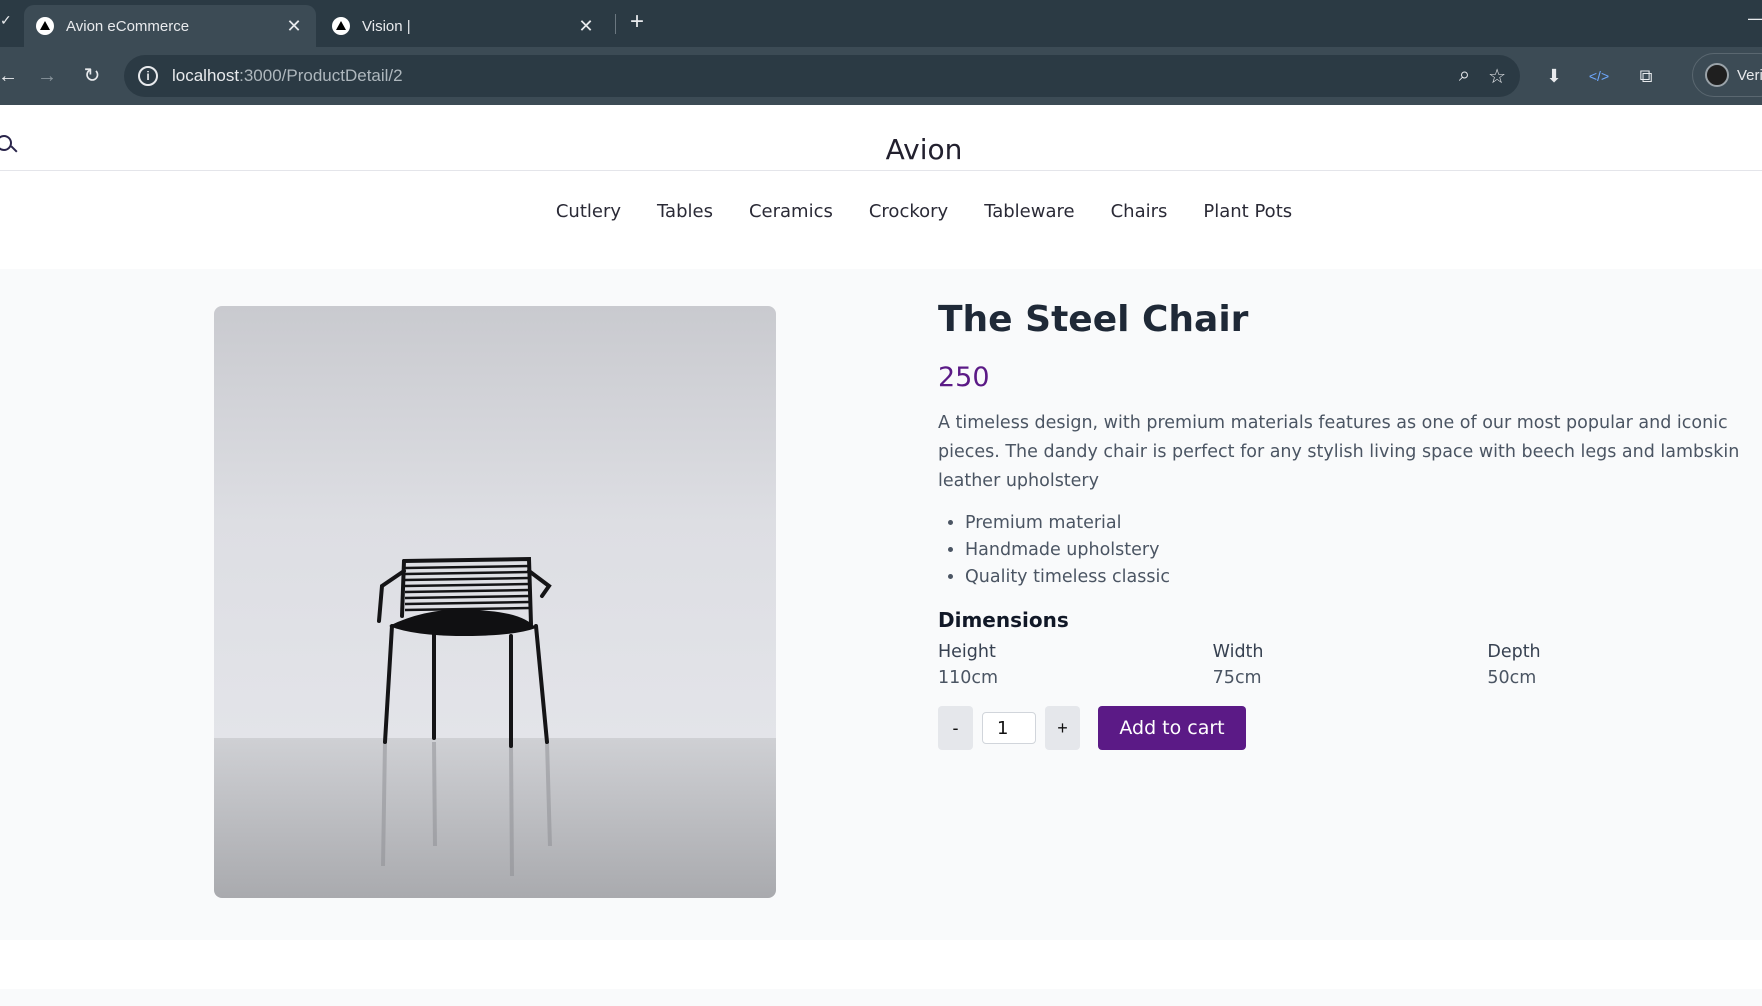  Describe the element at coordinates (1247, 211) in the screenshot. I see `nav-item-plant-pots: Plant Pots` at that location.